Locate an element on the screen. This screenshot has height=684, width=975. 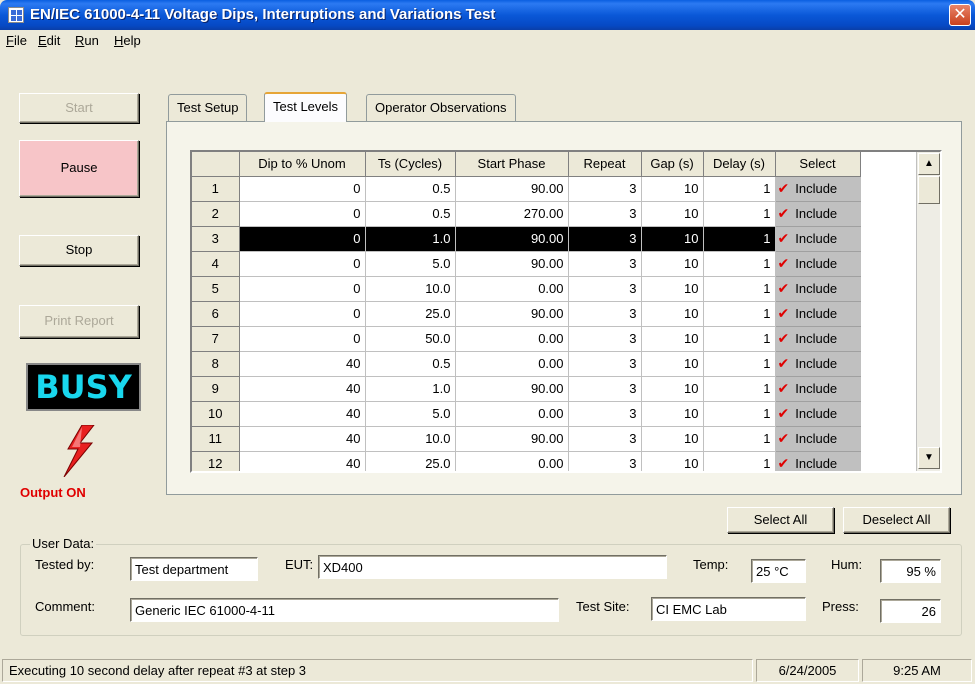
comment-field: Generic IEC 61000-4-11 is located at coordinates (344, 610).